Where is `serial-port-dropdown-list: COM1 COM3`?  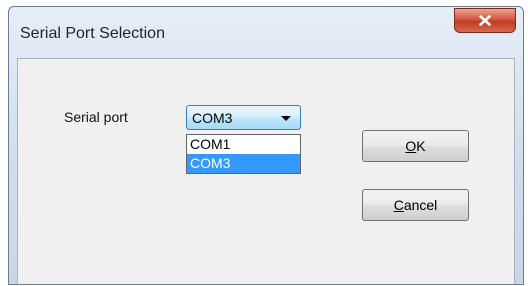
serial-port-dropdown-list: COM1 COM3 is located at coordinates (243, 154).